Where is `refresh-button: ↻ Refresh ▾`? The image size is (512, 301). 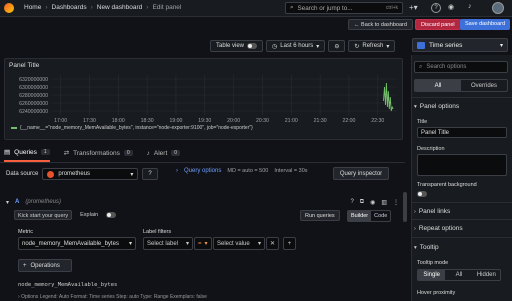 refresh-button: ↻ Refresh ▾ is located at coordinates (372, 46).